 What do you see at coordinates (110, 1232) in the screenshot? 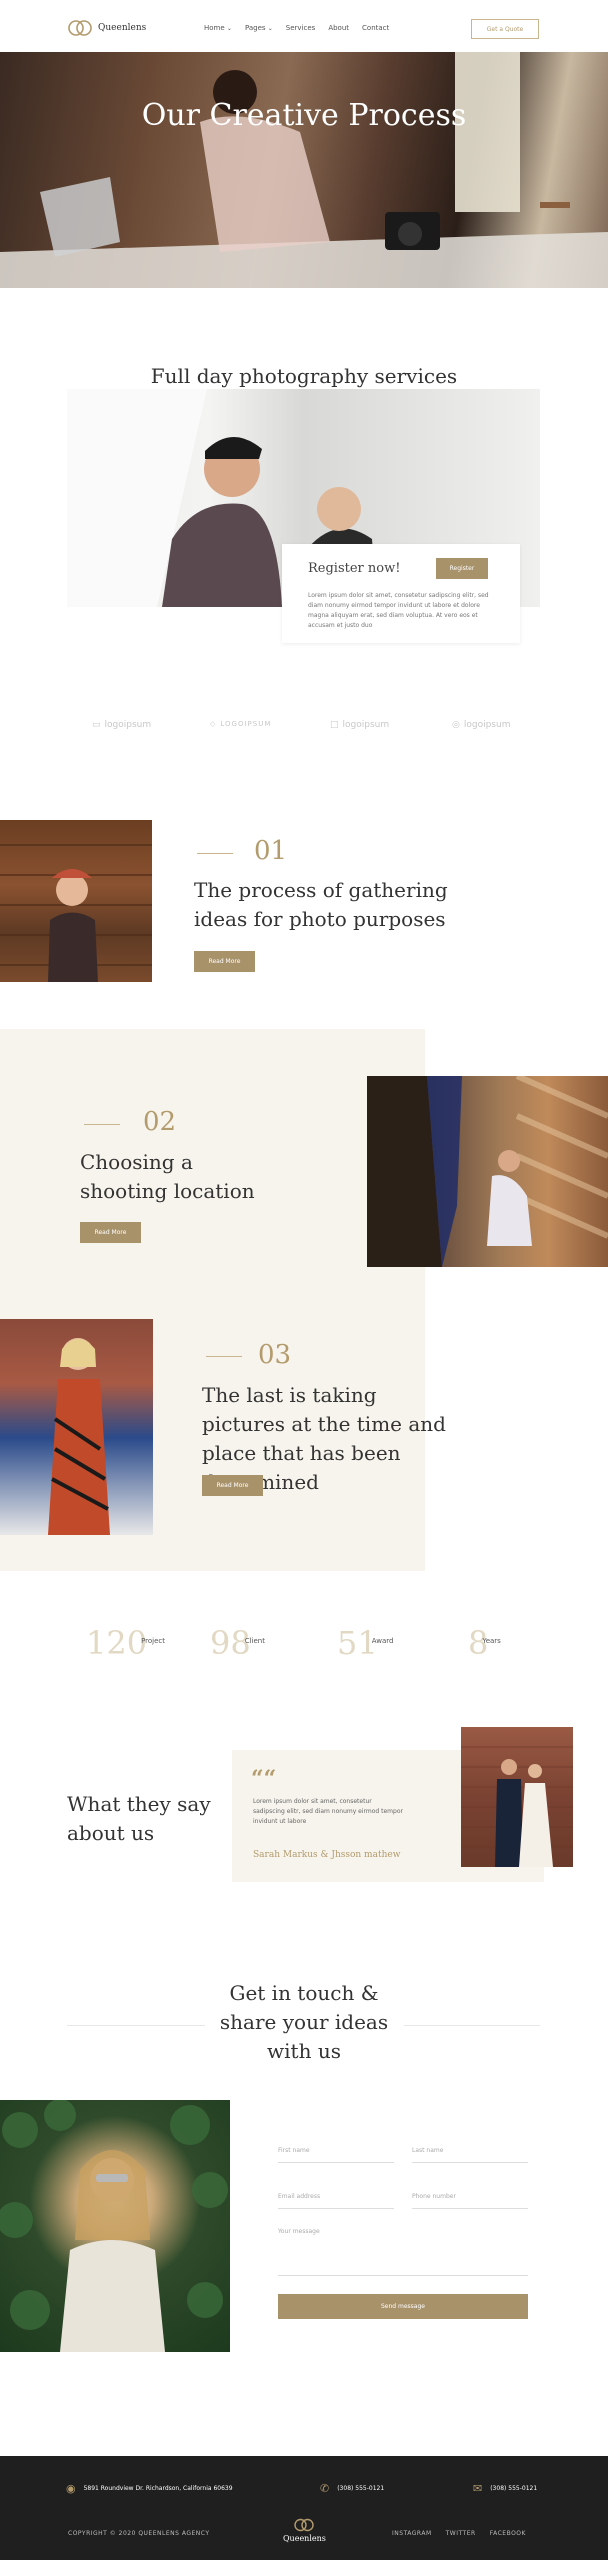
I see `step-2-read-more-button: Read More` at bounding box center [110, 1232].